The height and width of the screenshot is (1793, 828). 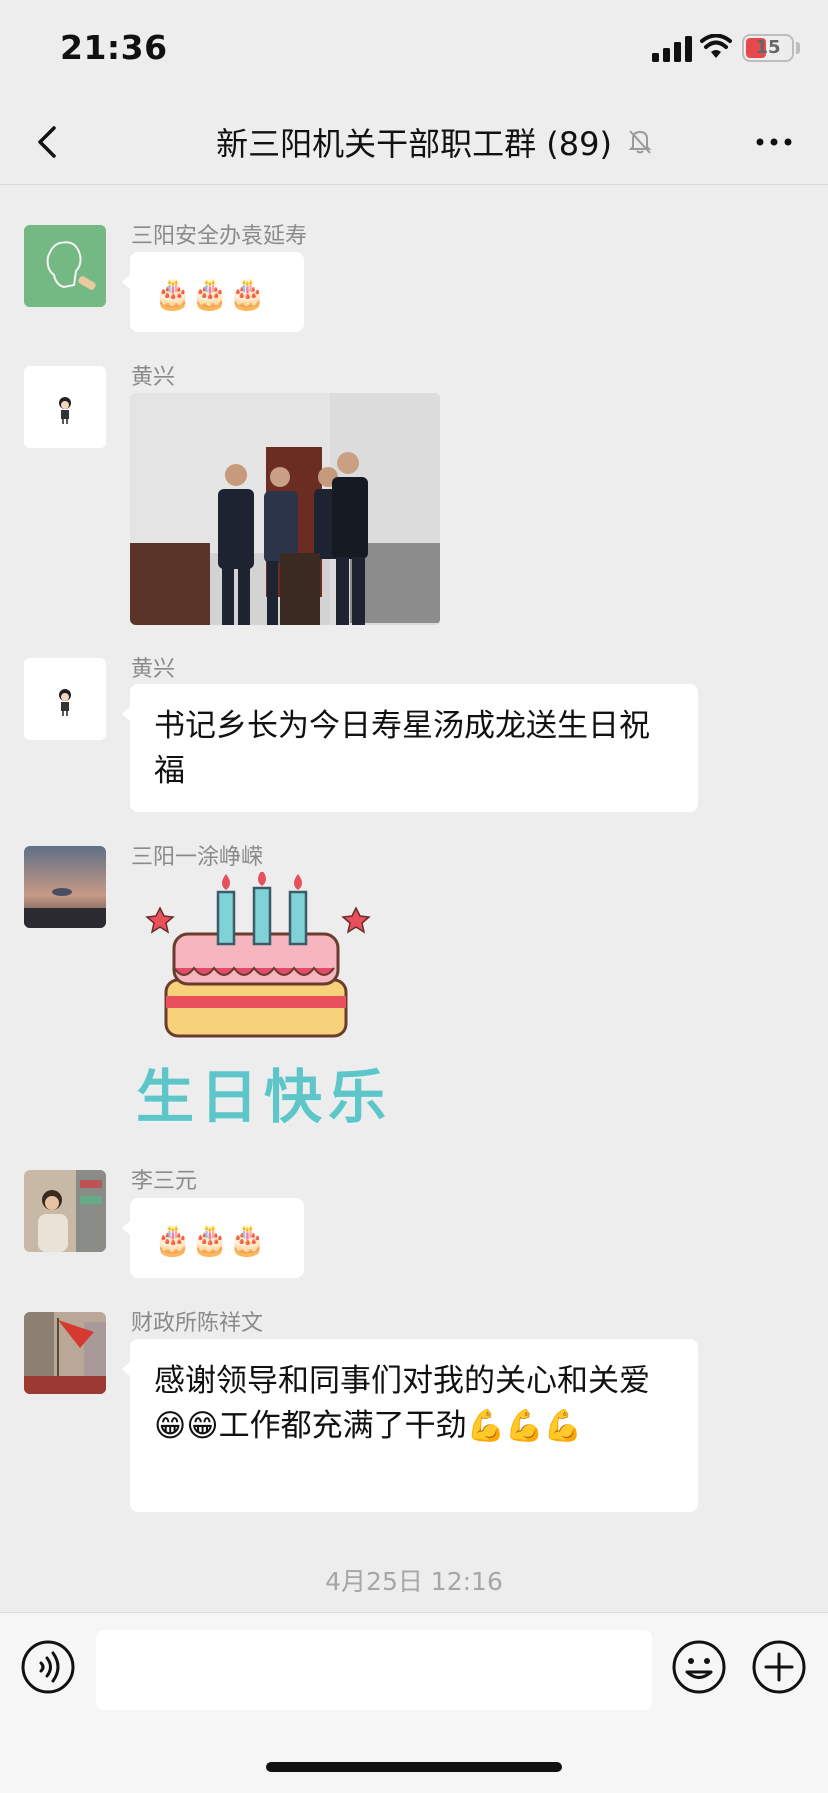 I want to click on mute-bell-icon, so click(x=640, y=142).